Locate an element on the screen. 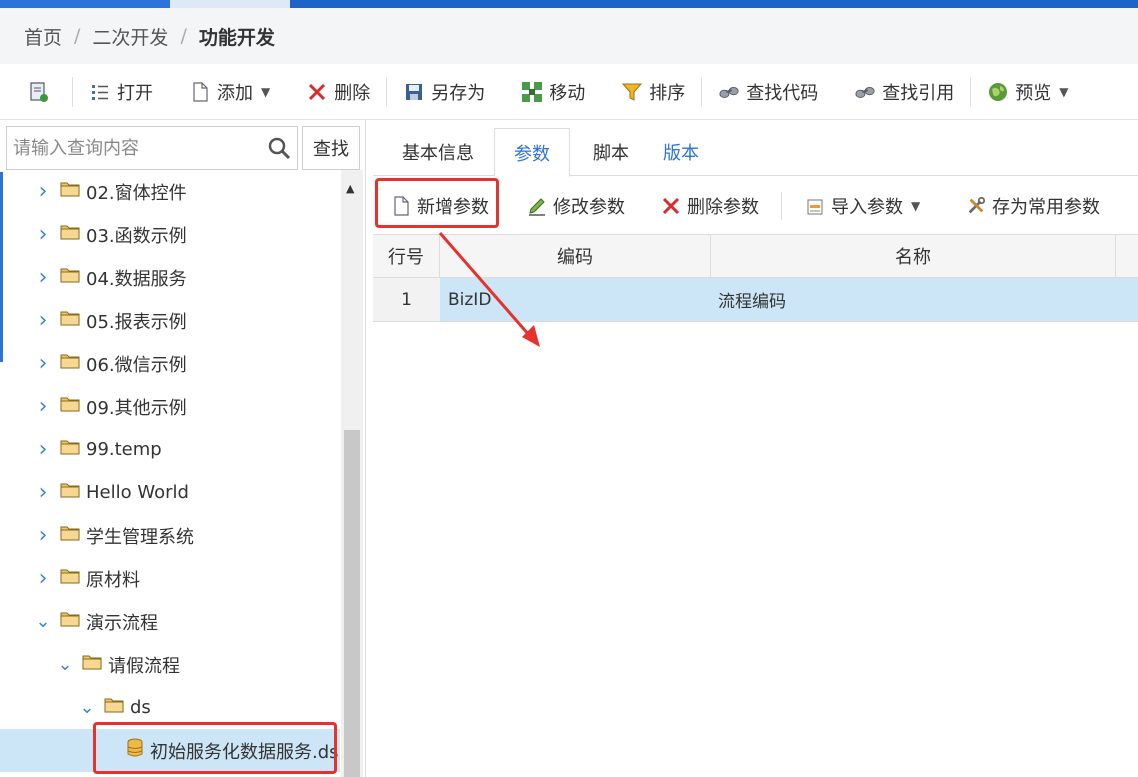  breadcrumb-secondary-dev: 二次开发 is located at coordinates (130, 36).